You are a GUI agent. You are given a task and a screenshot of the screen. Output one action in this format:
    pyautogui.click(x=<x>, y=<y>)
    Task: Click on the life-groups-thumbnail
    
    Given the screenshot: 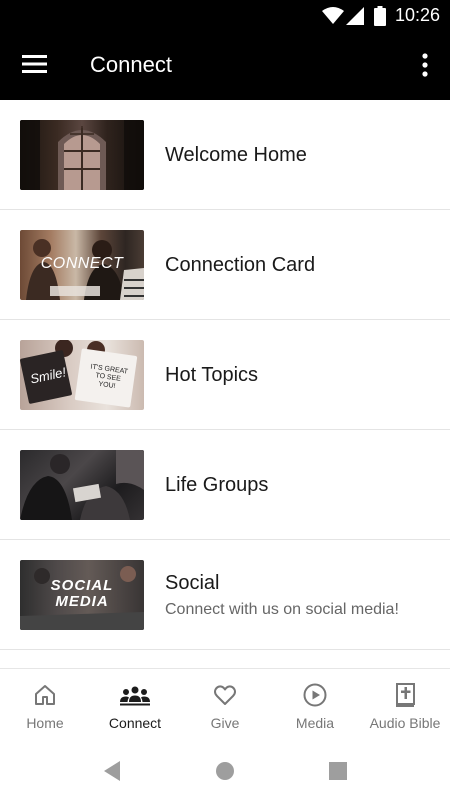 What is the action you would take?
    pyautogui.click(x=82, y=485)
    